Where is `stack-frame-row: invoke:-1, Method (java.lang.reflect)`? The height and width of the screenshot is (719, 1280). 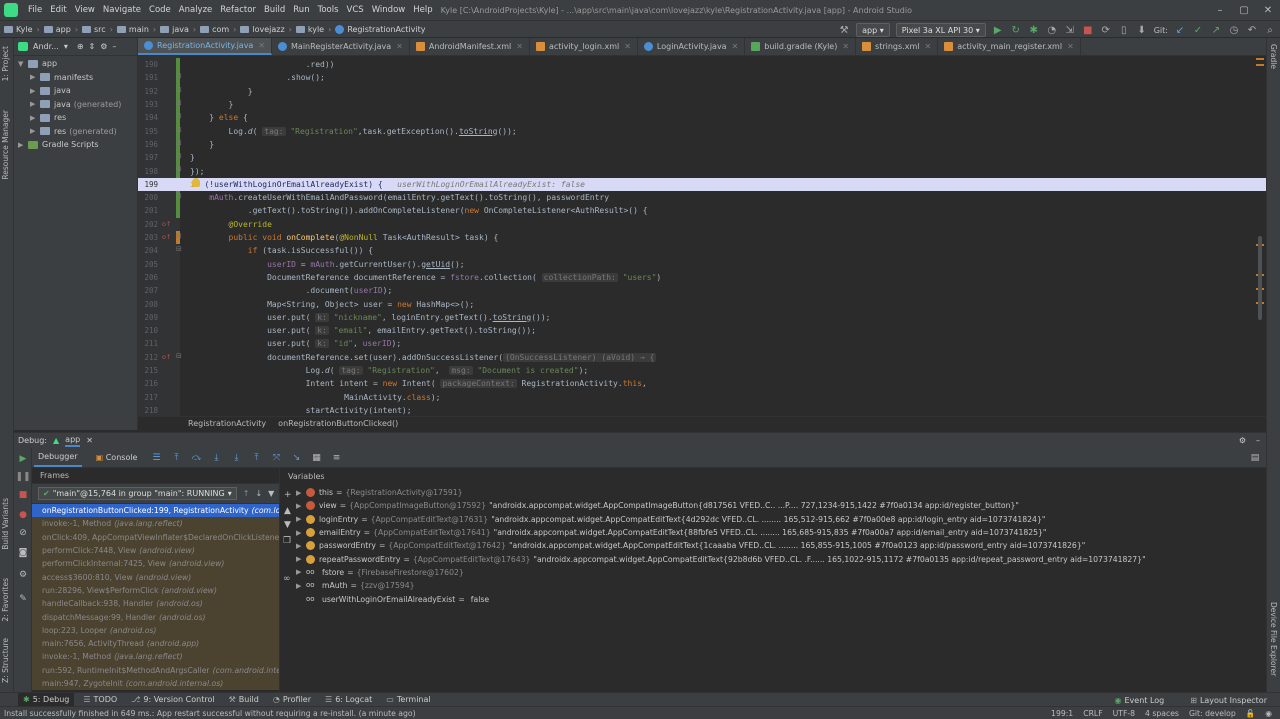
stack-frame-row: invoke:-1, Method (java.lang.reflect) is located at coordinates (155, 524).